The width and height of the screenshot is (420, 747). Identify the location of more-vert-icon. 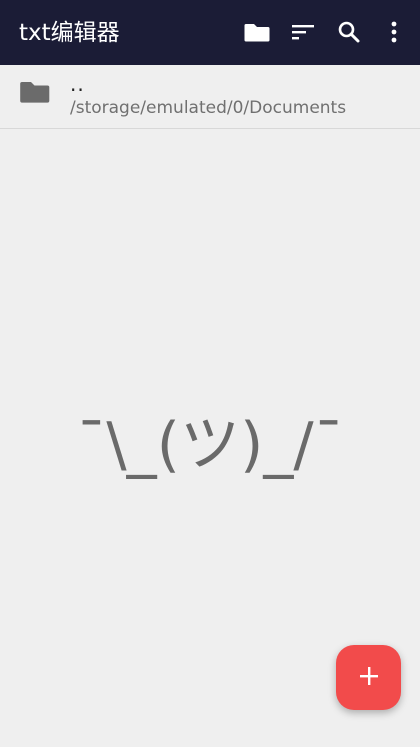
(394, 32).